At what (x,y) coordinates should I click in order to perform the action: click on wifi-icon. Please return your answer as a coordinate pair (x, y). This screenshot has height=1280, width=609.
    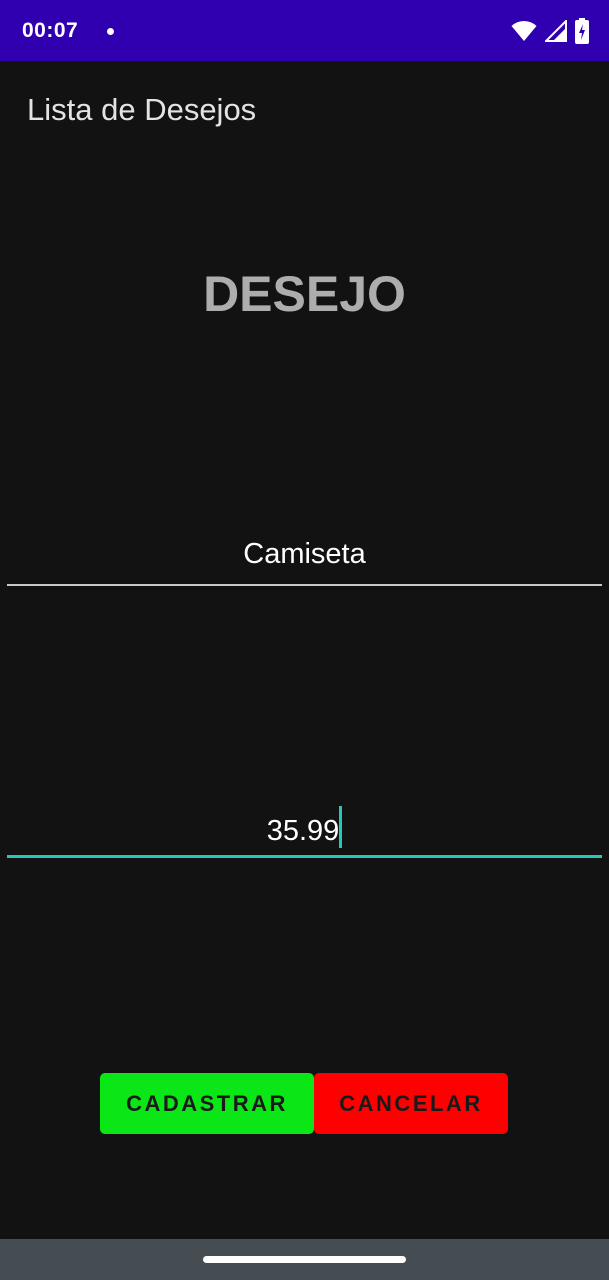
    Looking at the image, I should click on (524, 30).